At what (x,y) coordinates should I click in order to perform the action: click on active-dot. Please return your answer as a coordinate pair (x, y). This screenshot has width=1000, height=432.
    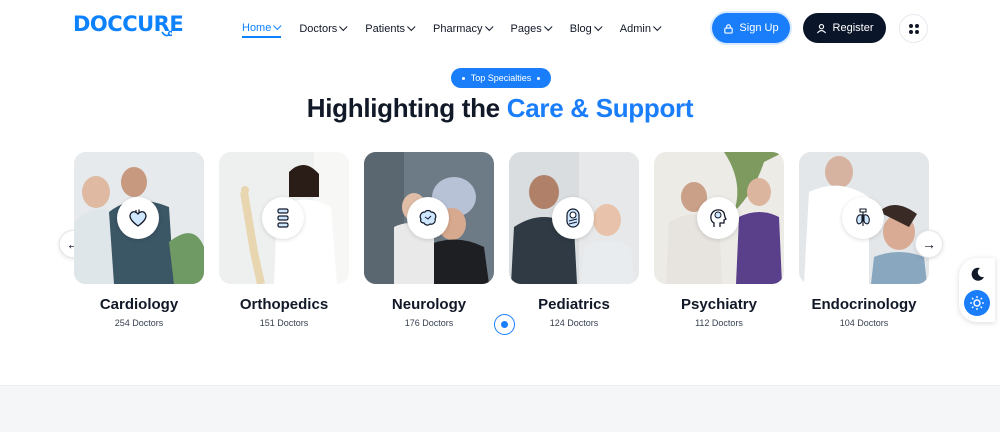
    Looking at the image, I should click on (504, 324).